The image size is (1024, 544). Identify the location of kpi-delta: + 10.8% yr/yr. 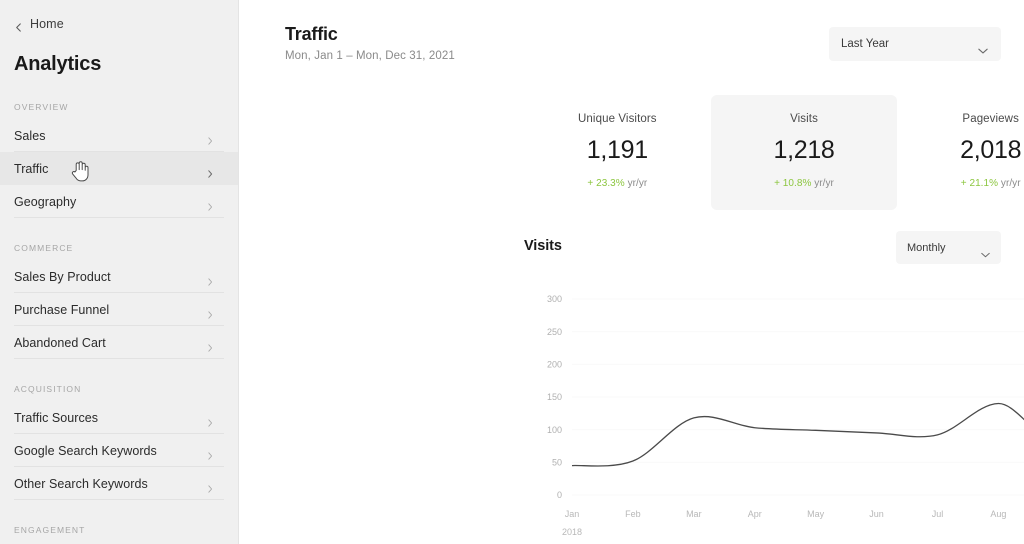
(804, 183).